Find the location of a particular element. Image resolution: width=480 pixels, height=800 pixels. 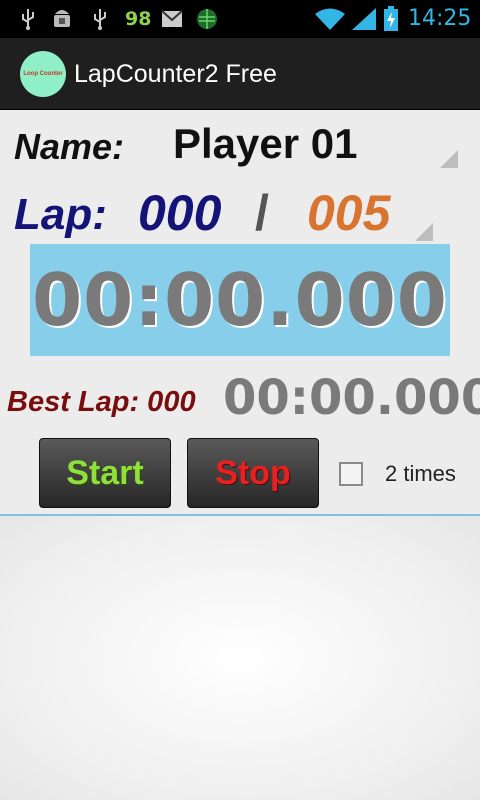

clock: 14:25 is located at coordinates (440, 18).